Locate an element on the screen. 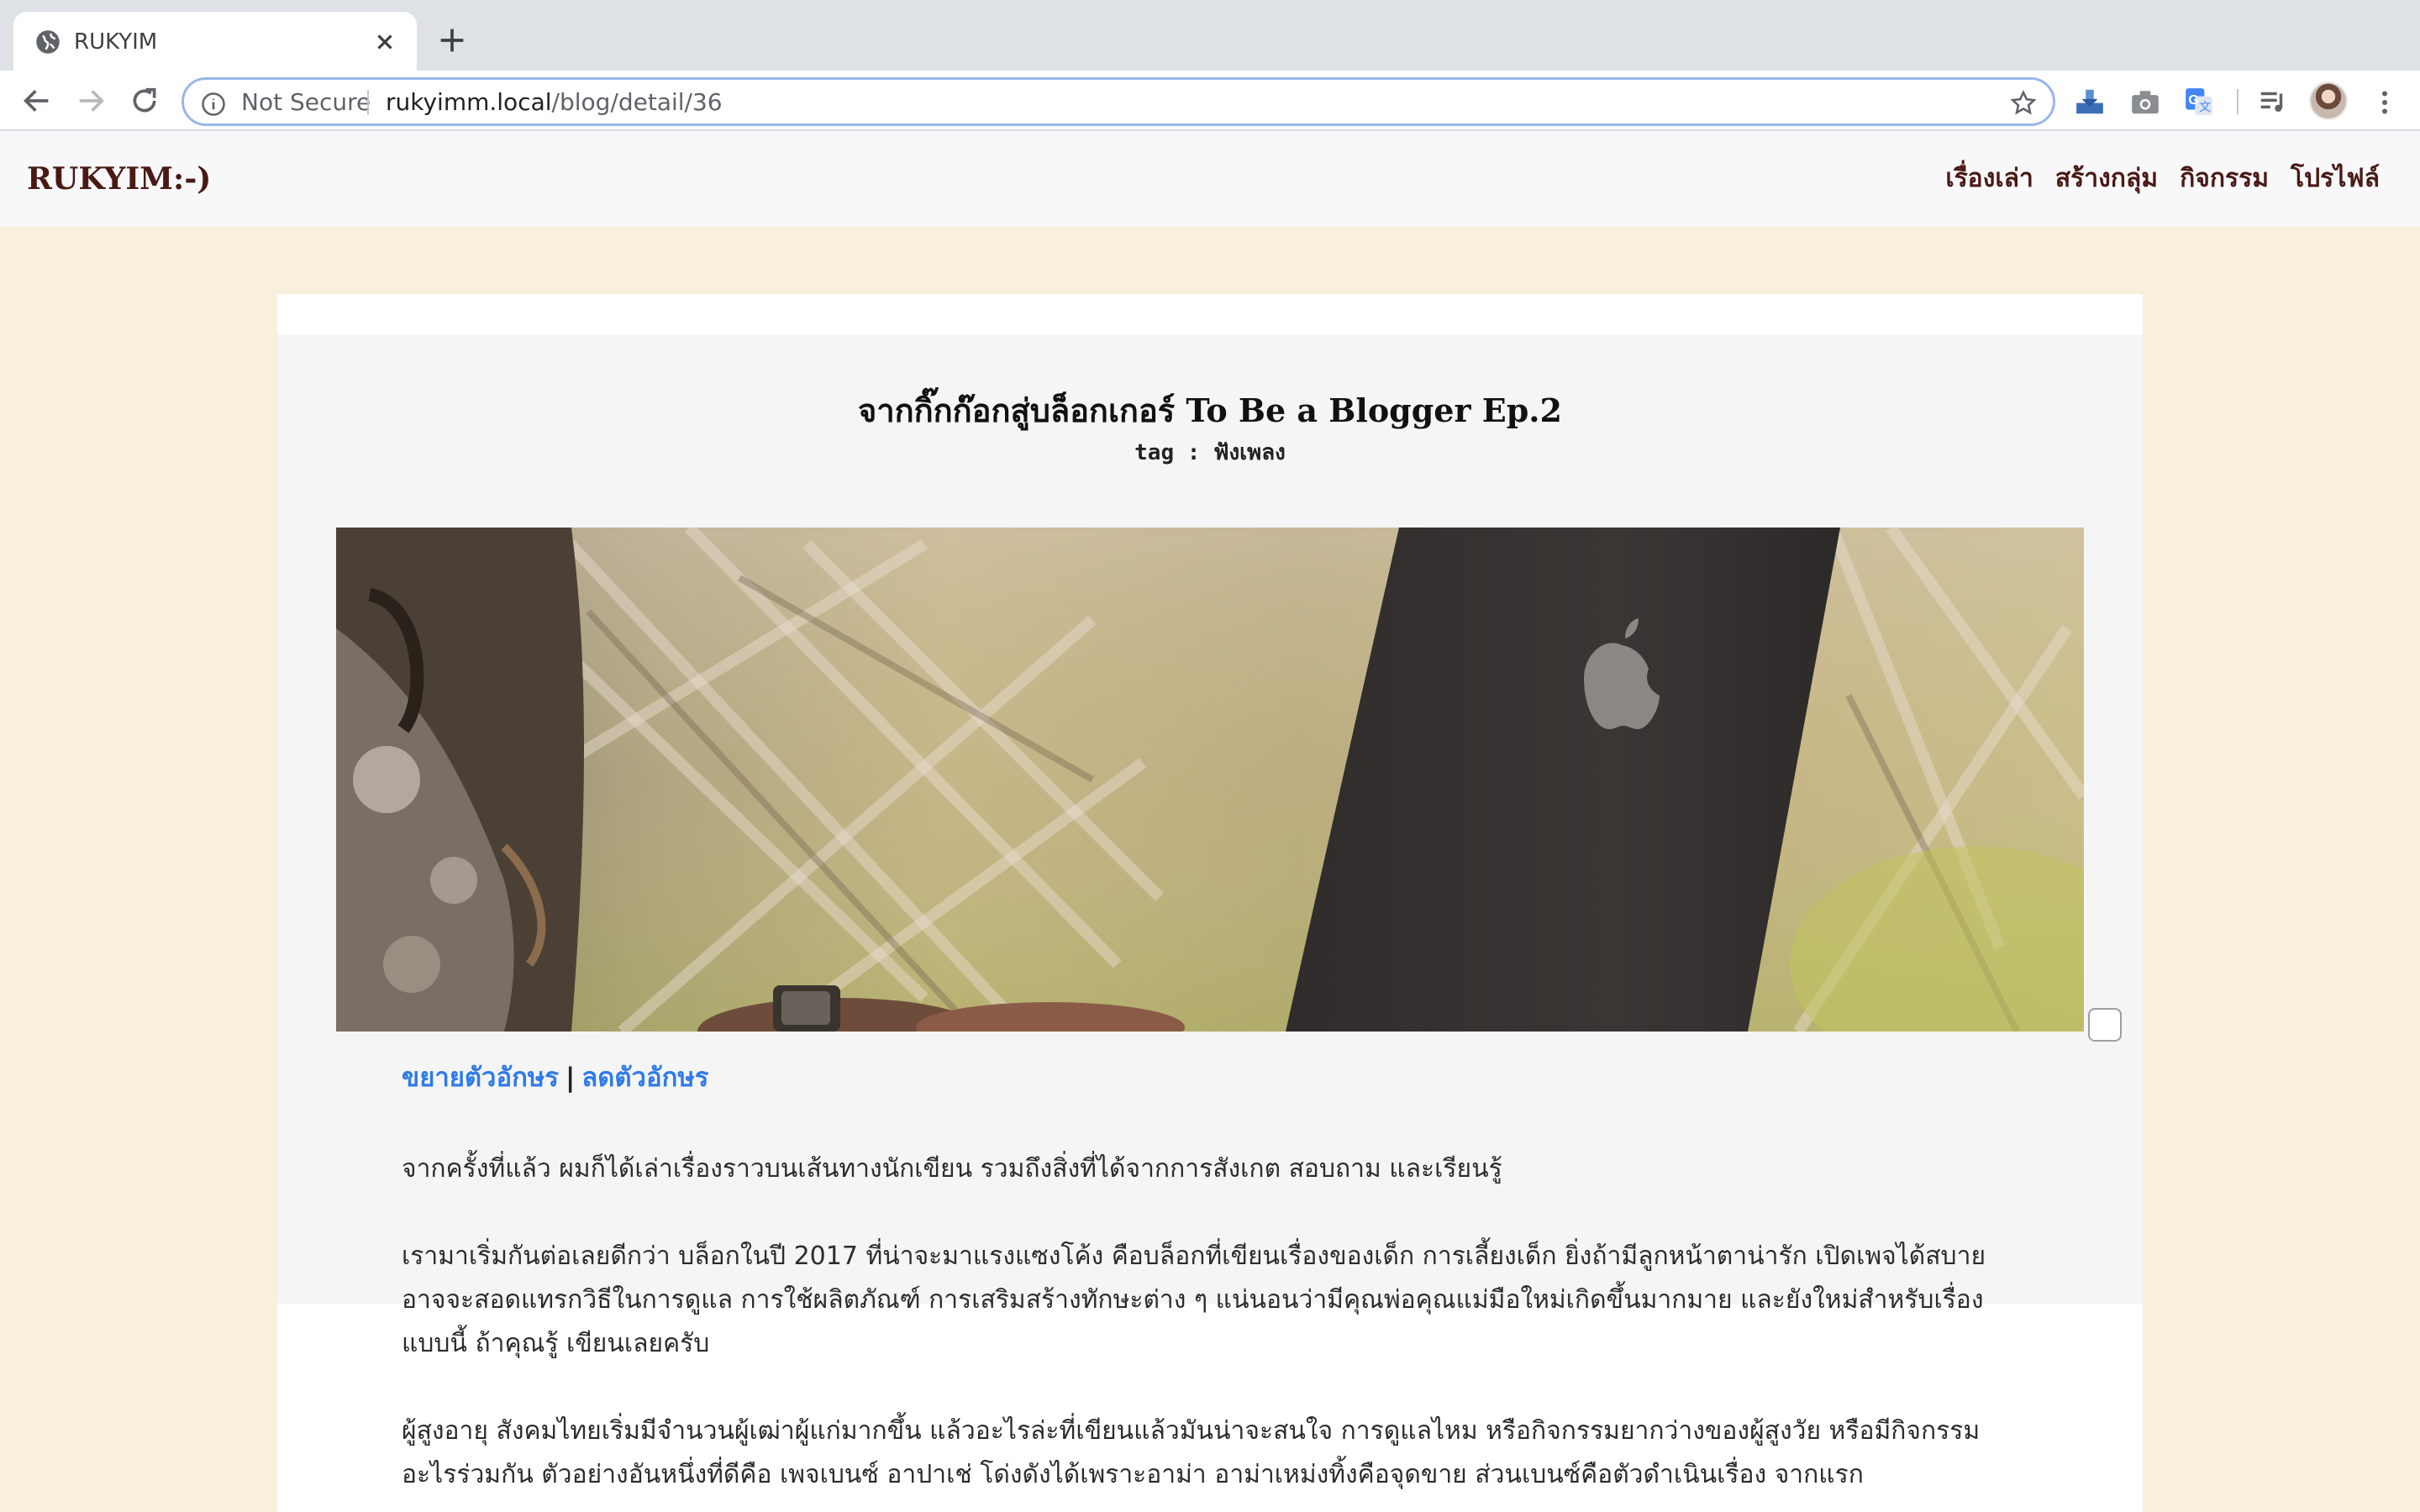 Image resolution: width=2420 pixels, height=1512 pixels. decrease-font-link: ลดตัวอักษร is located at coordinates (644, 1078).